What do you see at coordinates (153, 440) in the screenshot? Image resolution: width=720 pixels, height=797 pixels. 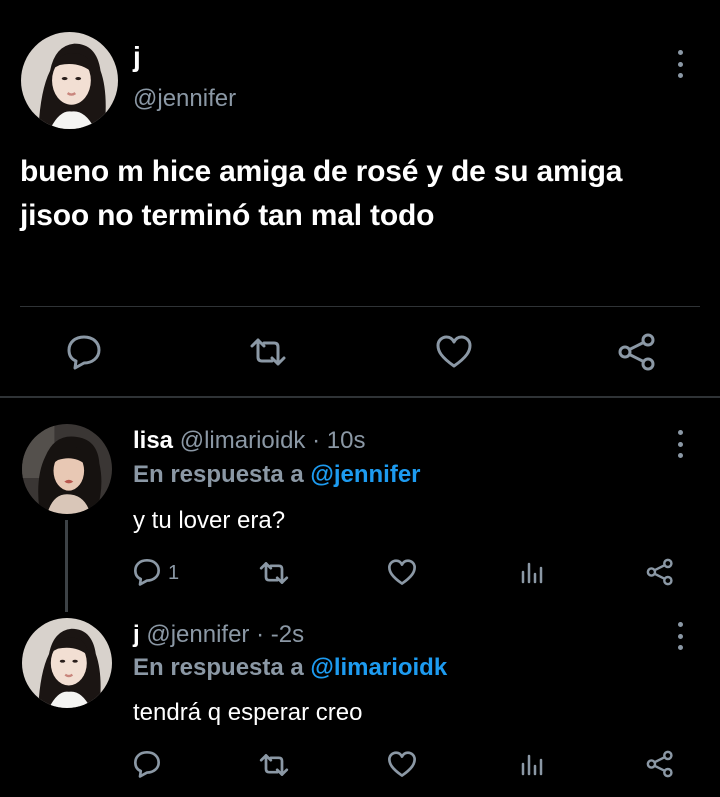 I see `author-name: lisa` at bounding box center [153, 440].